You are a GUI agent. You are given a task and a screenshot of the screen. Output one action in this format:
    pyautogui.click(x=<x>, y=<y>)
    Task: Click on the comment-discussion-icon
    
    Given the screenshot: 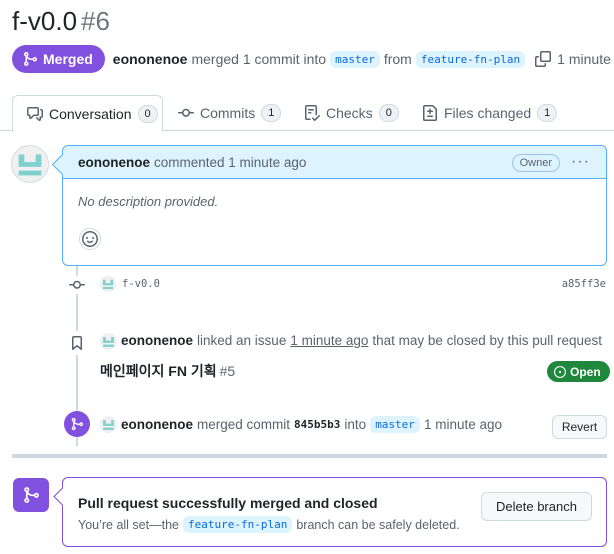 What is the action you would take?
    pyautogui.click(x=35, y=113)
    